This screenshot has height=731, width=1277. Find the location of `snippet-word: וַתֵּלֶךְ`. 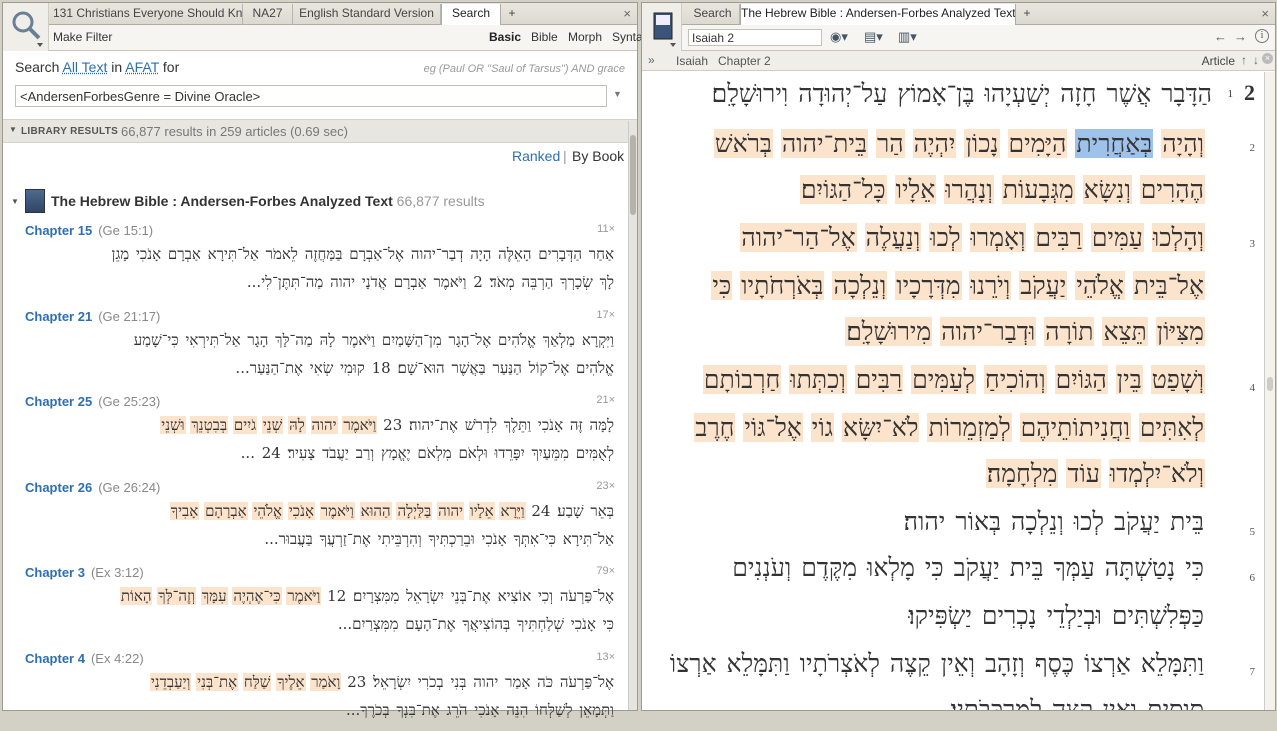

snippet-word: וַתֵּלֶךְ is located at coordinates (517, 425).